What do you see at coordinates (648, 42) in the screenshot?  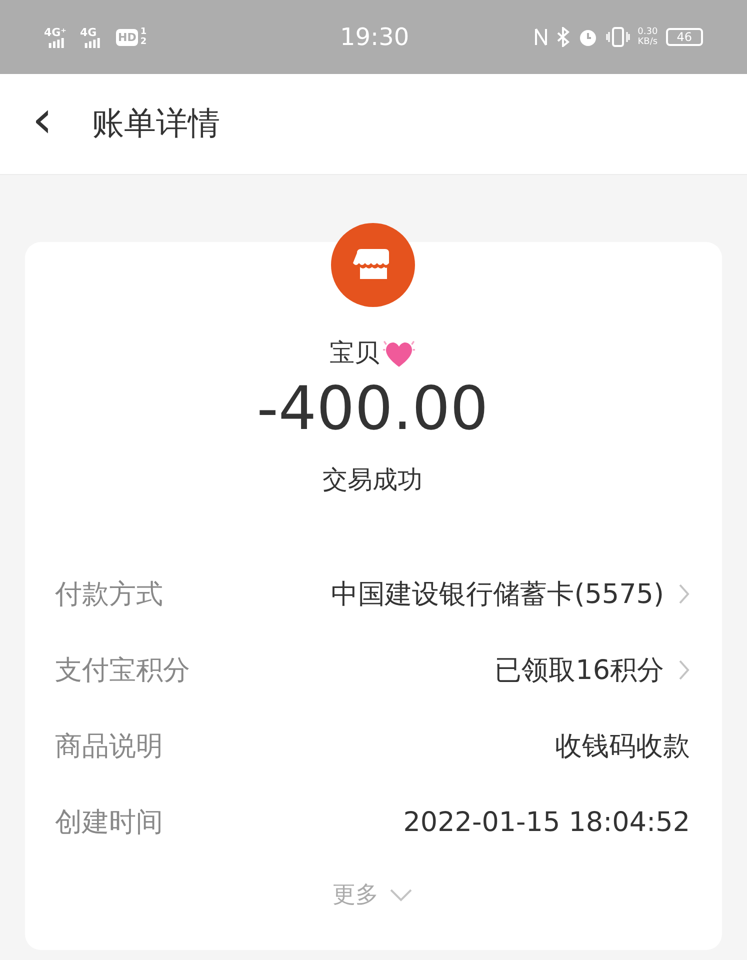 I see `speed-unit: KB/s` at bounding box center [648, 42].